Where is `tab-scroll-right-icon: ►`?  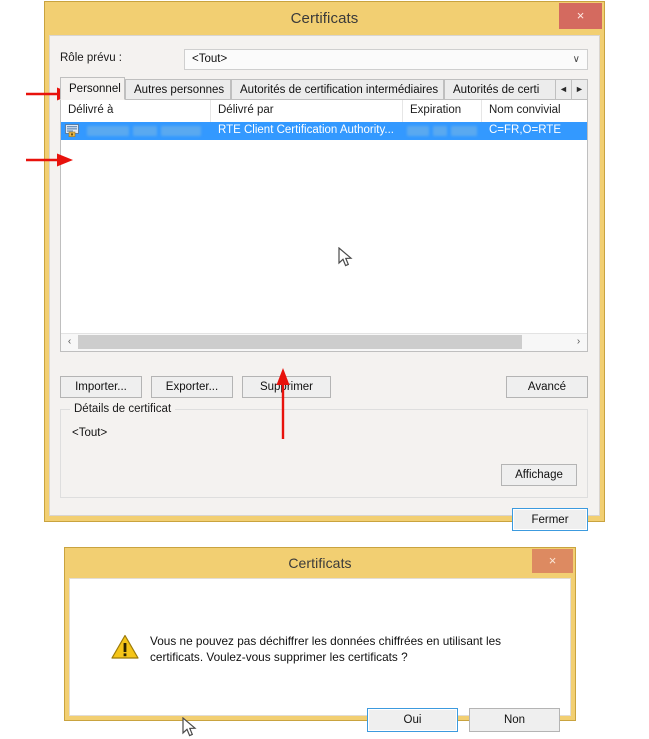 tab-scroll-right-icon: ► is located at coordinates (579, 89).